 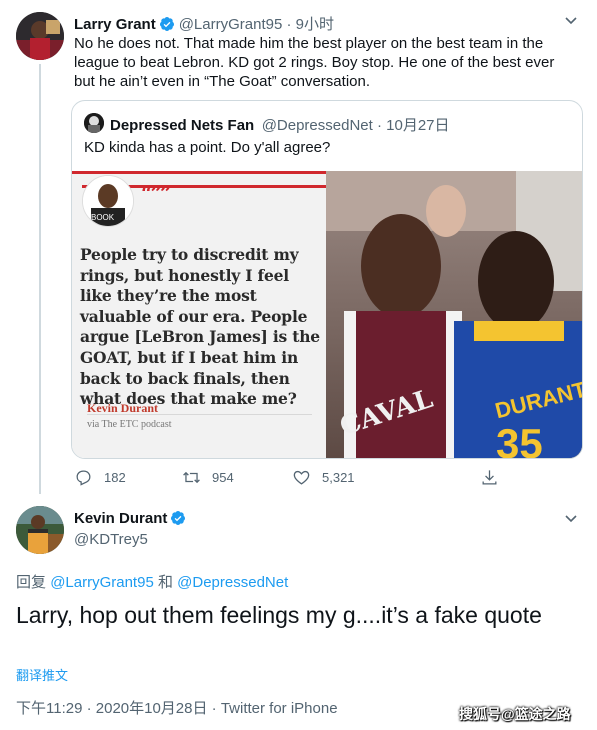 What do you see at coordinates (111, 539) in the screenshot?
I see `author-handle: @KDTrey5` at bounding box center [111, 539].